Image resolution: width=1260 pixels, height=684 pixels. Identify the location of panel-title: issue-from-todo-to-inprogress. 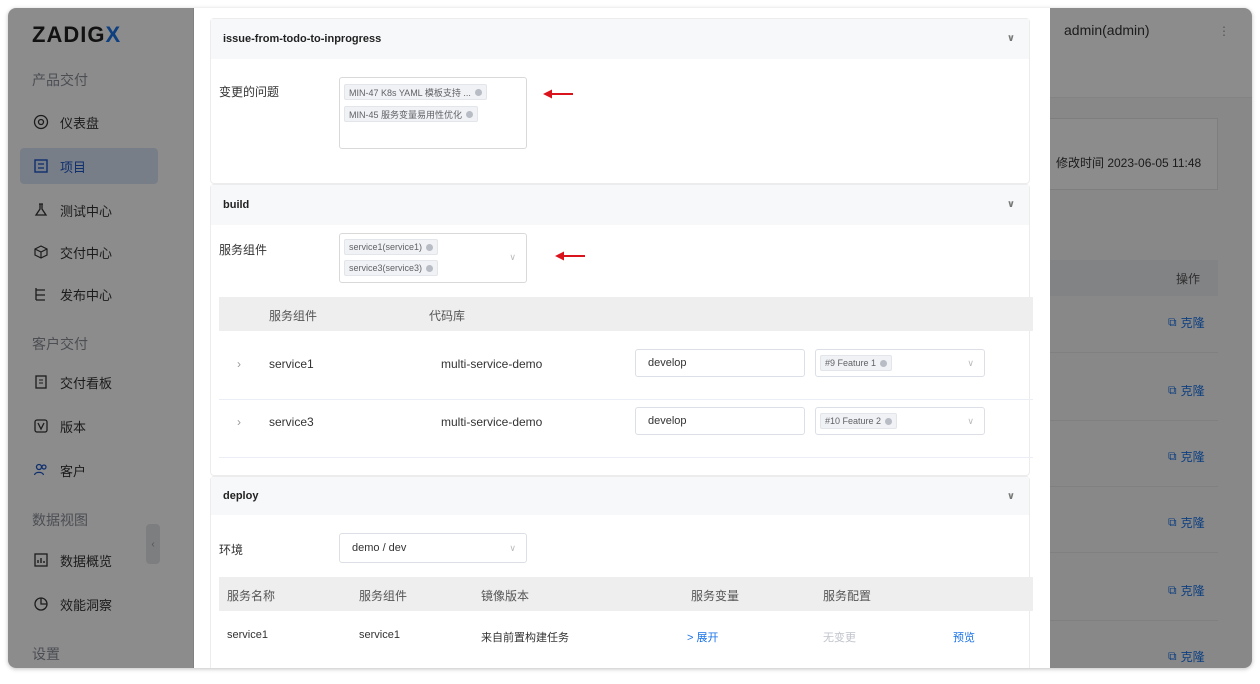
(302, 39).